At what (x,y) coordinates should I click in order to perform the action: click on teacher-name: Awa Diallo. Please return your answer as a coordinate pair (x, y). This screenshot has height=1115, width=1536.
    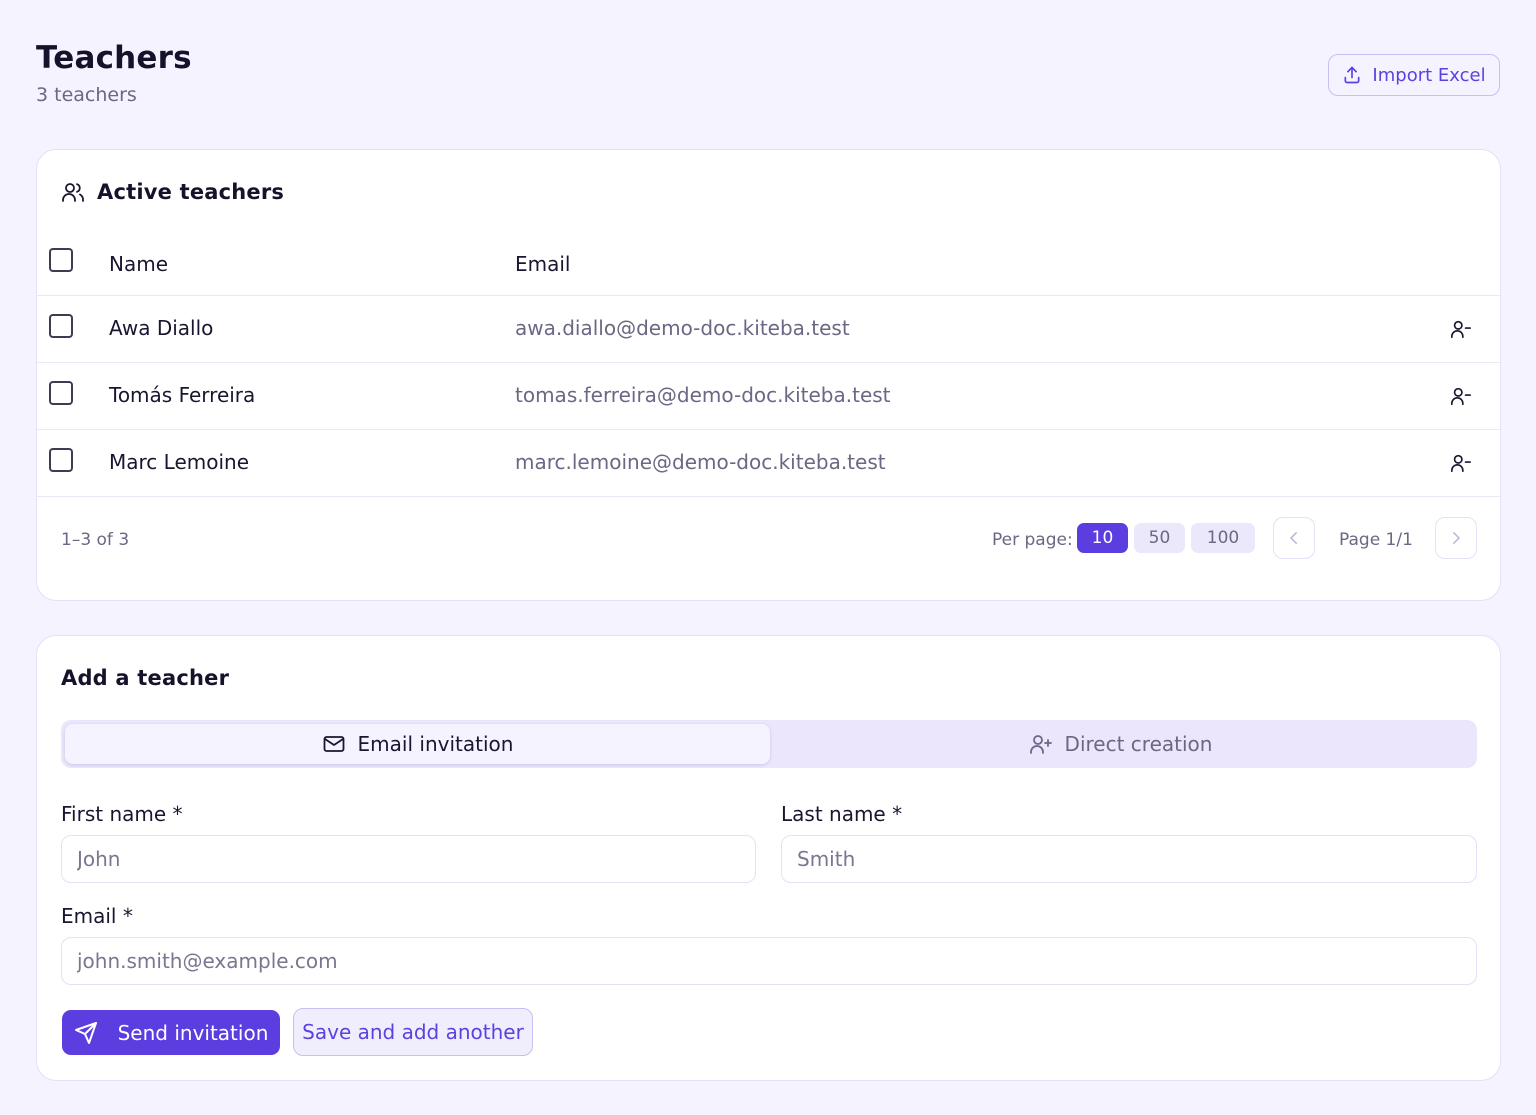
    Looking at the image, I should click on (161, 328).